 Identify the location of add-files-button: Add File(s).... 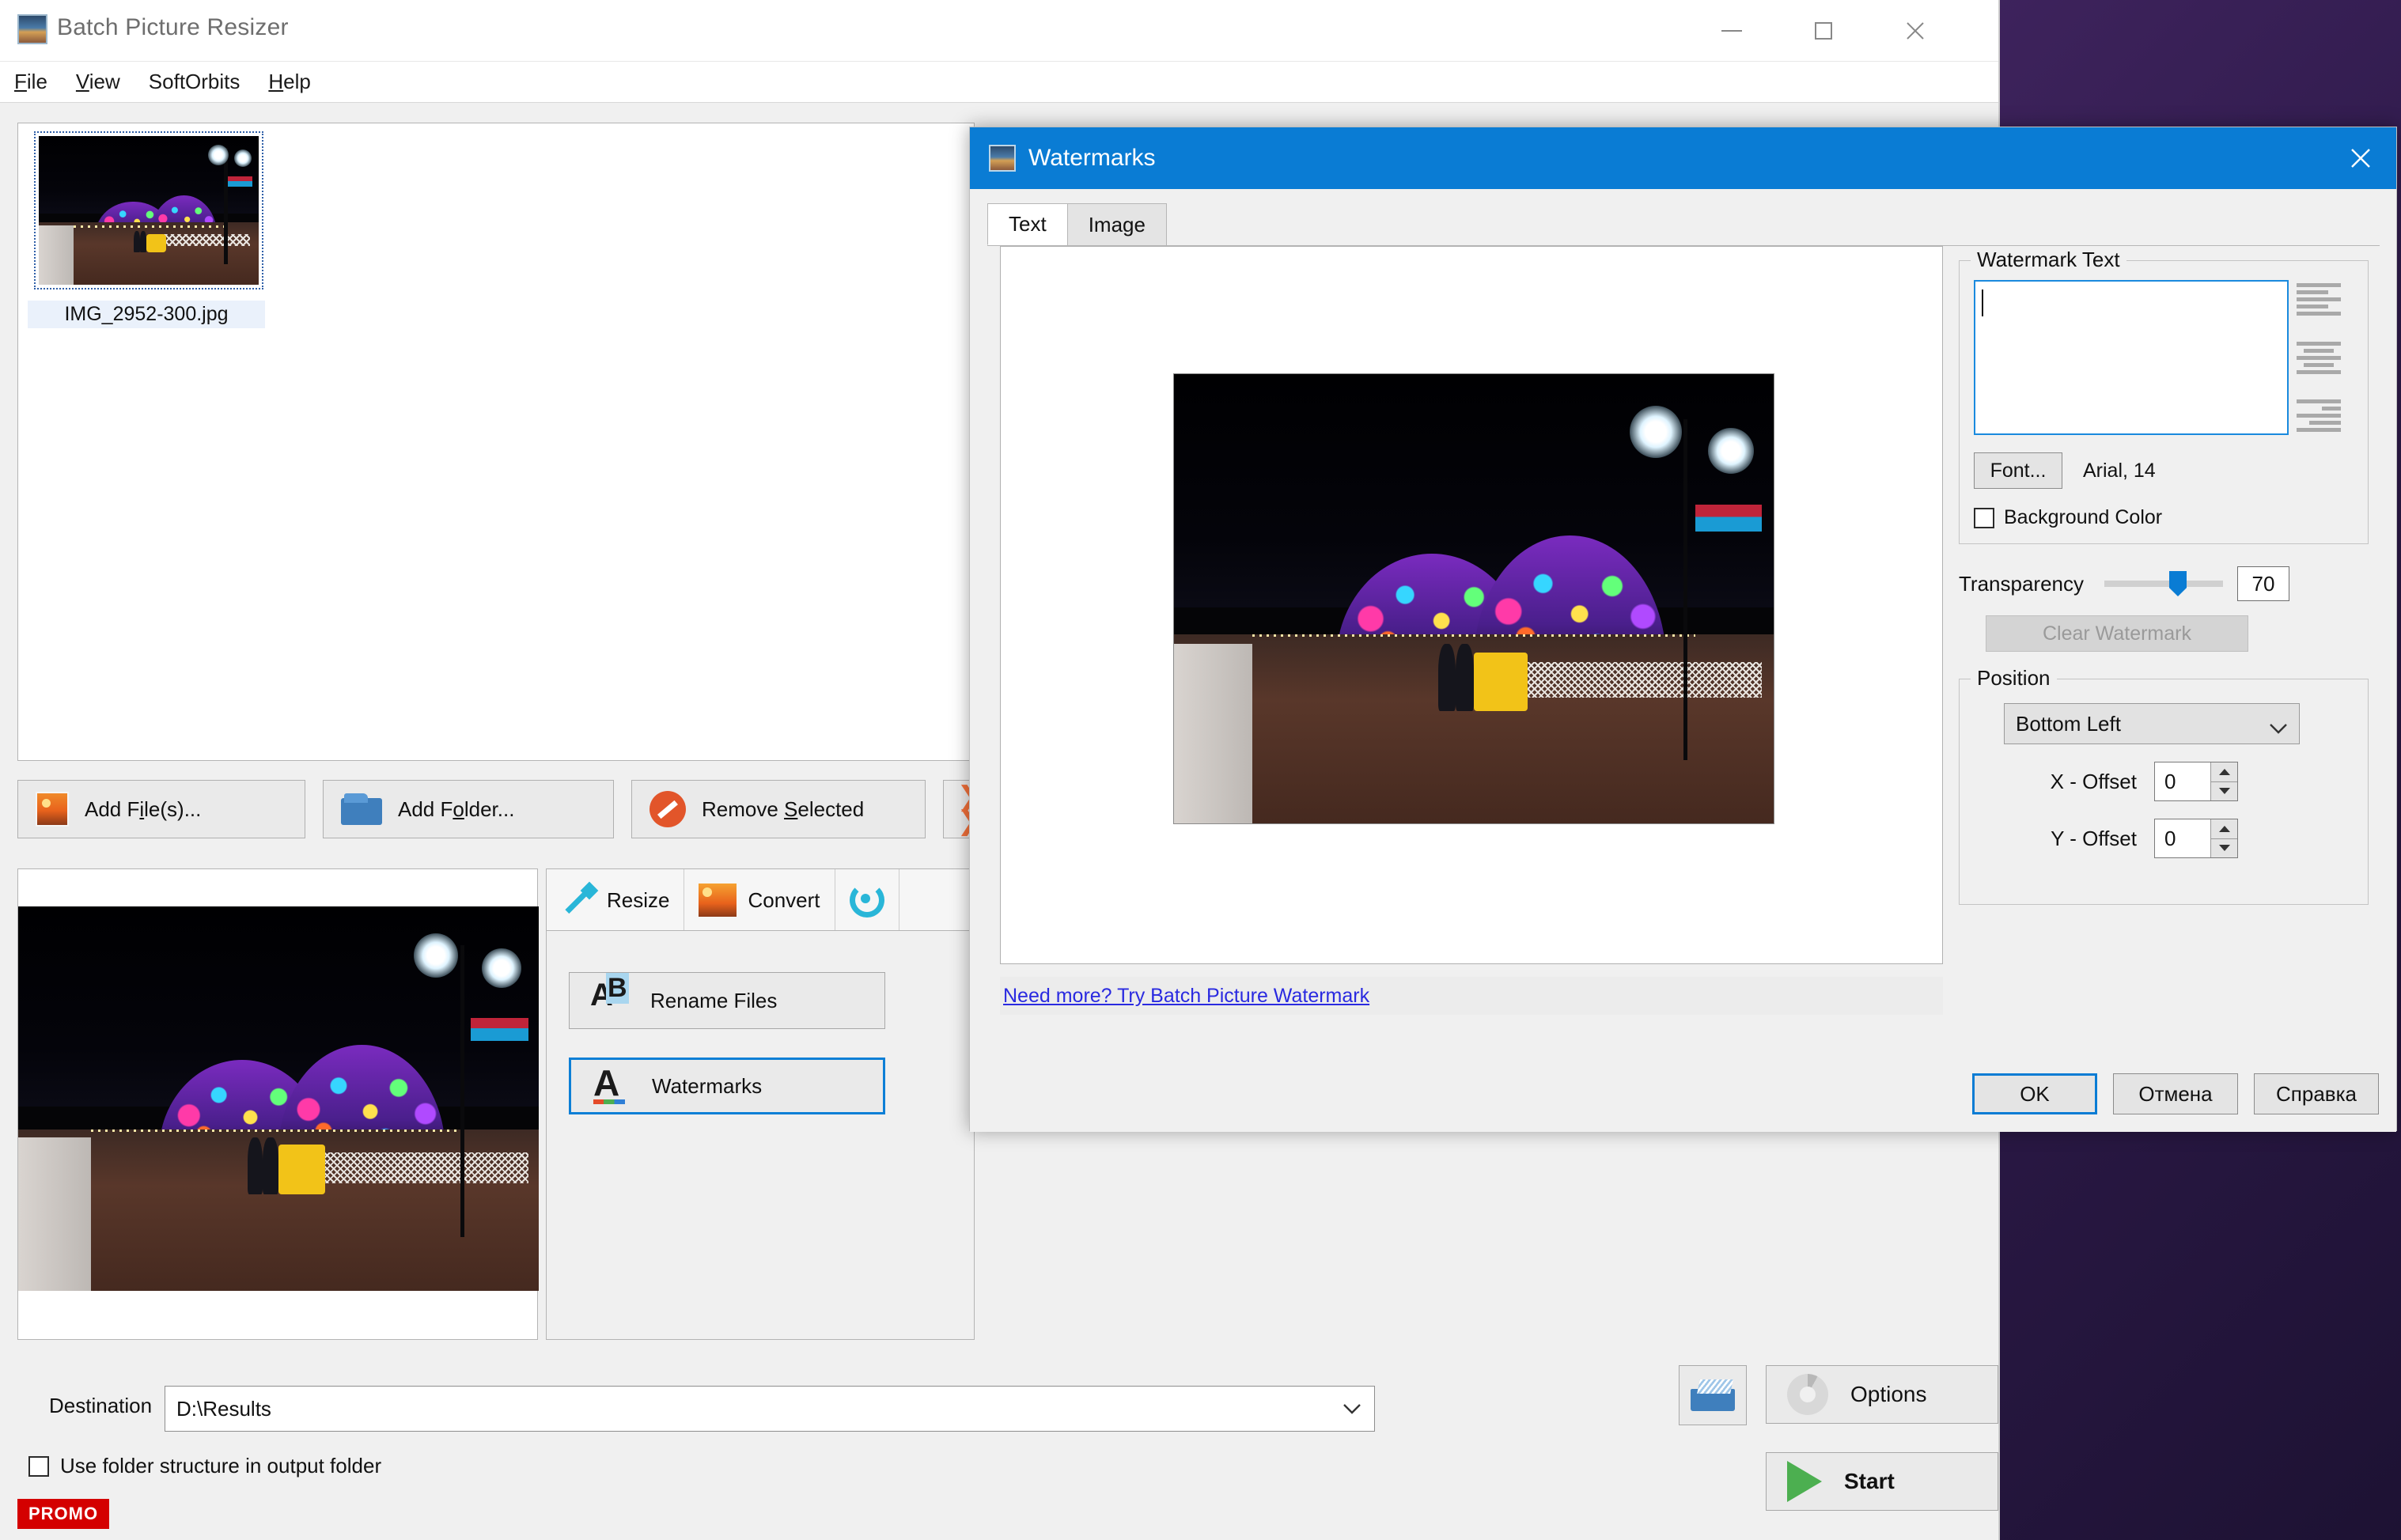
(161, 809).